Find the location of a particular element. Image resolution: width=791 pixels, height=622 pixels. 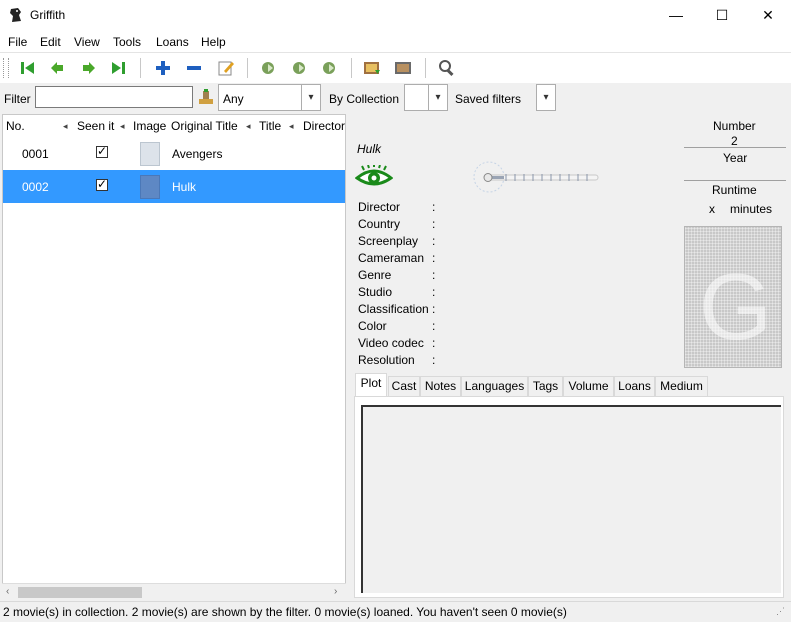

table-row: 0001 Avengers is located at coordinates (174, 153).